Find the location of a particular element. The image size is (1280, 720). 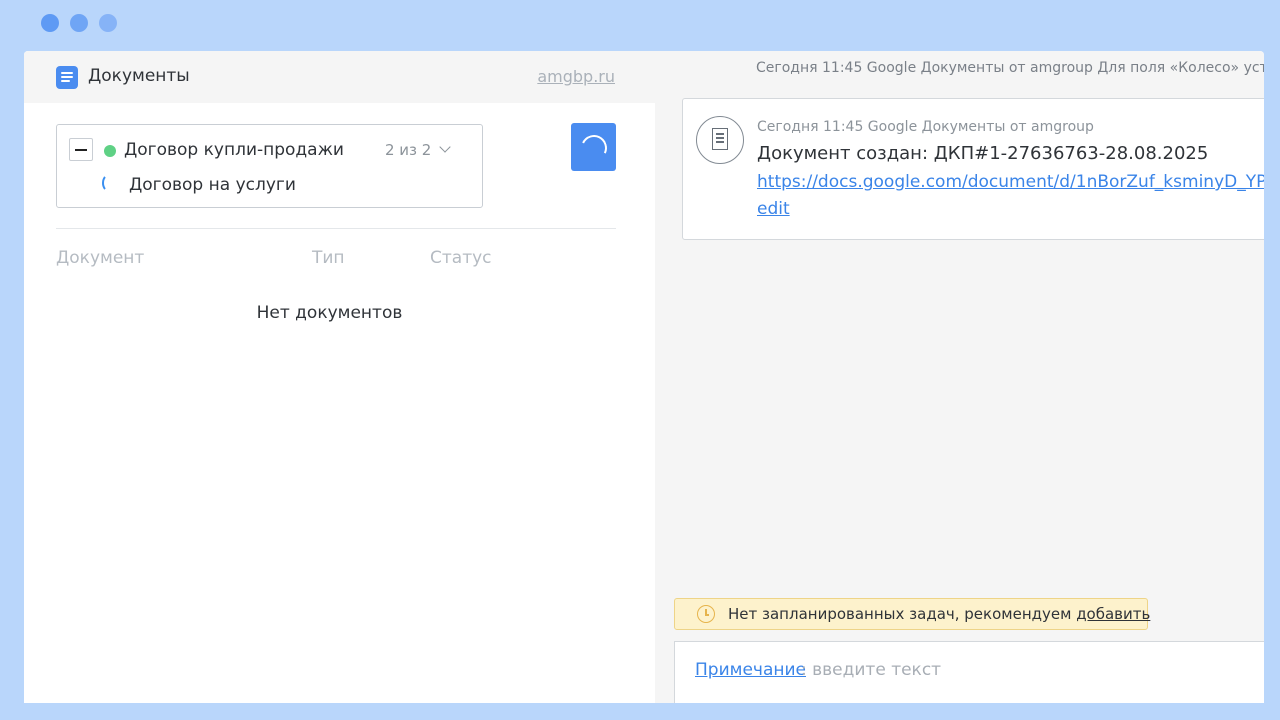

document-icon is located at coordinates (67, 77).